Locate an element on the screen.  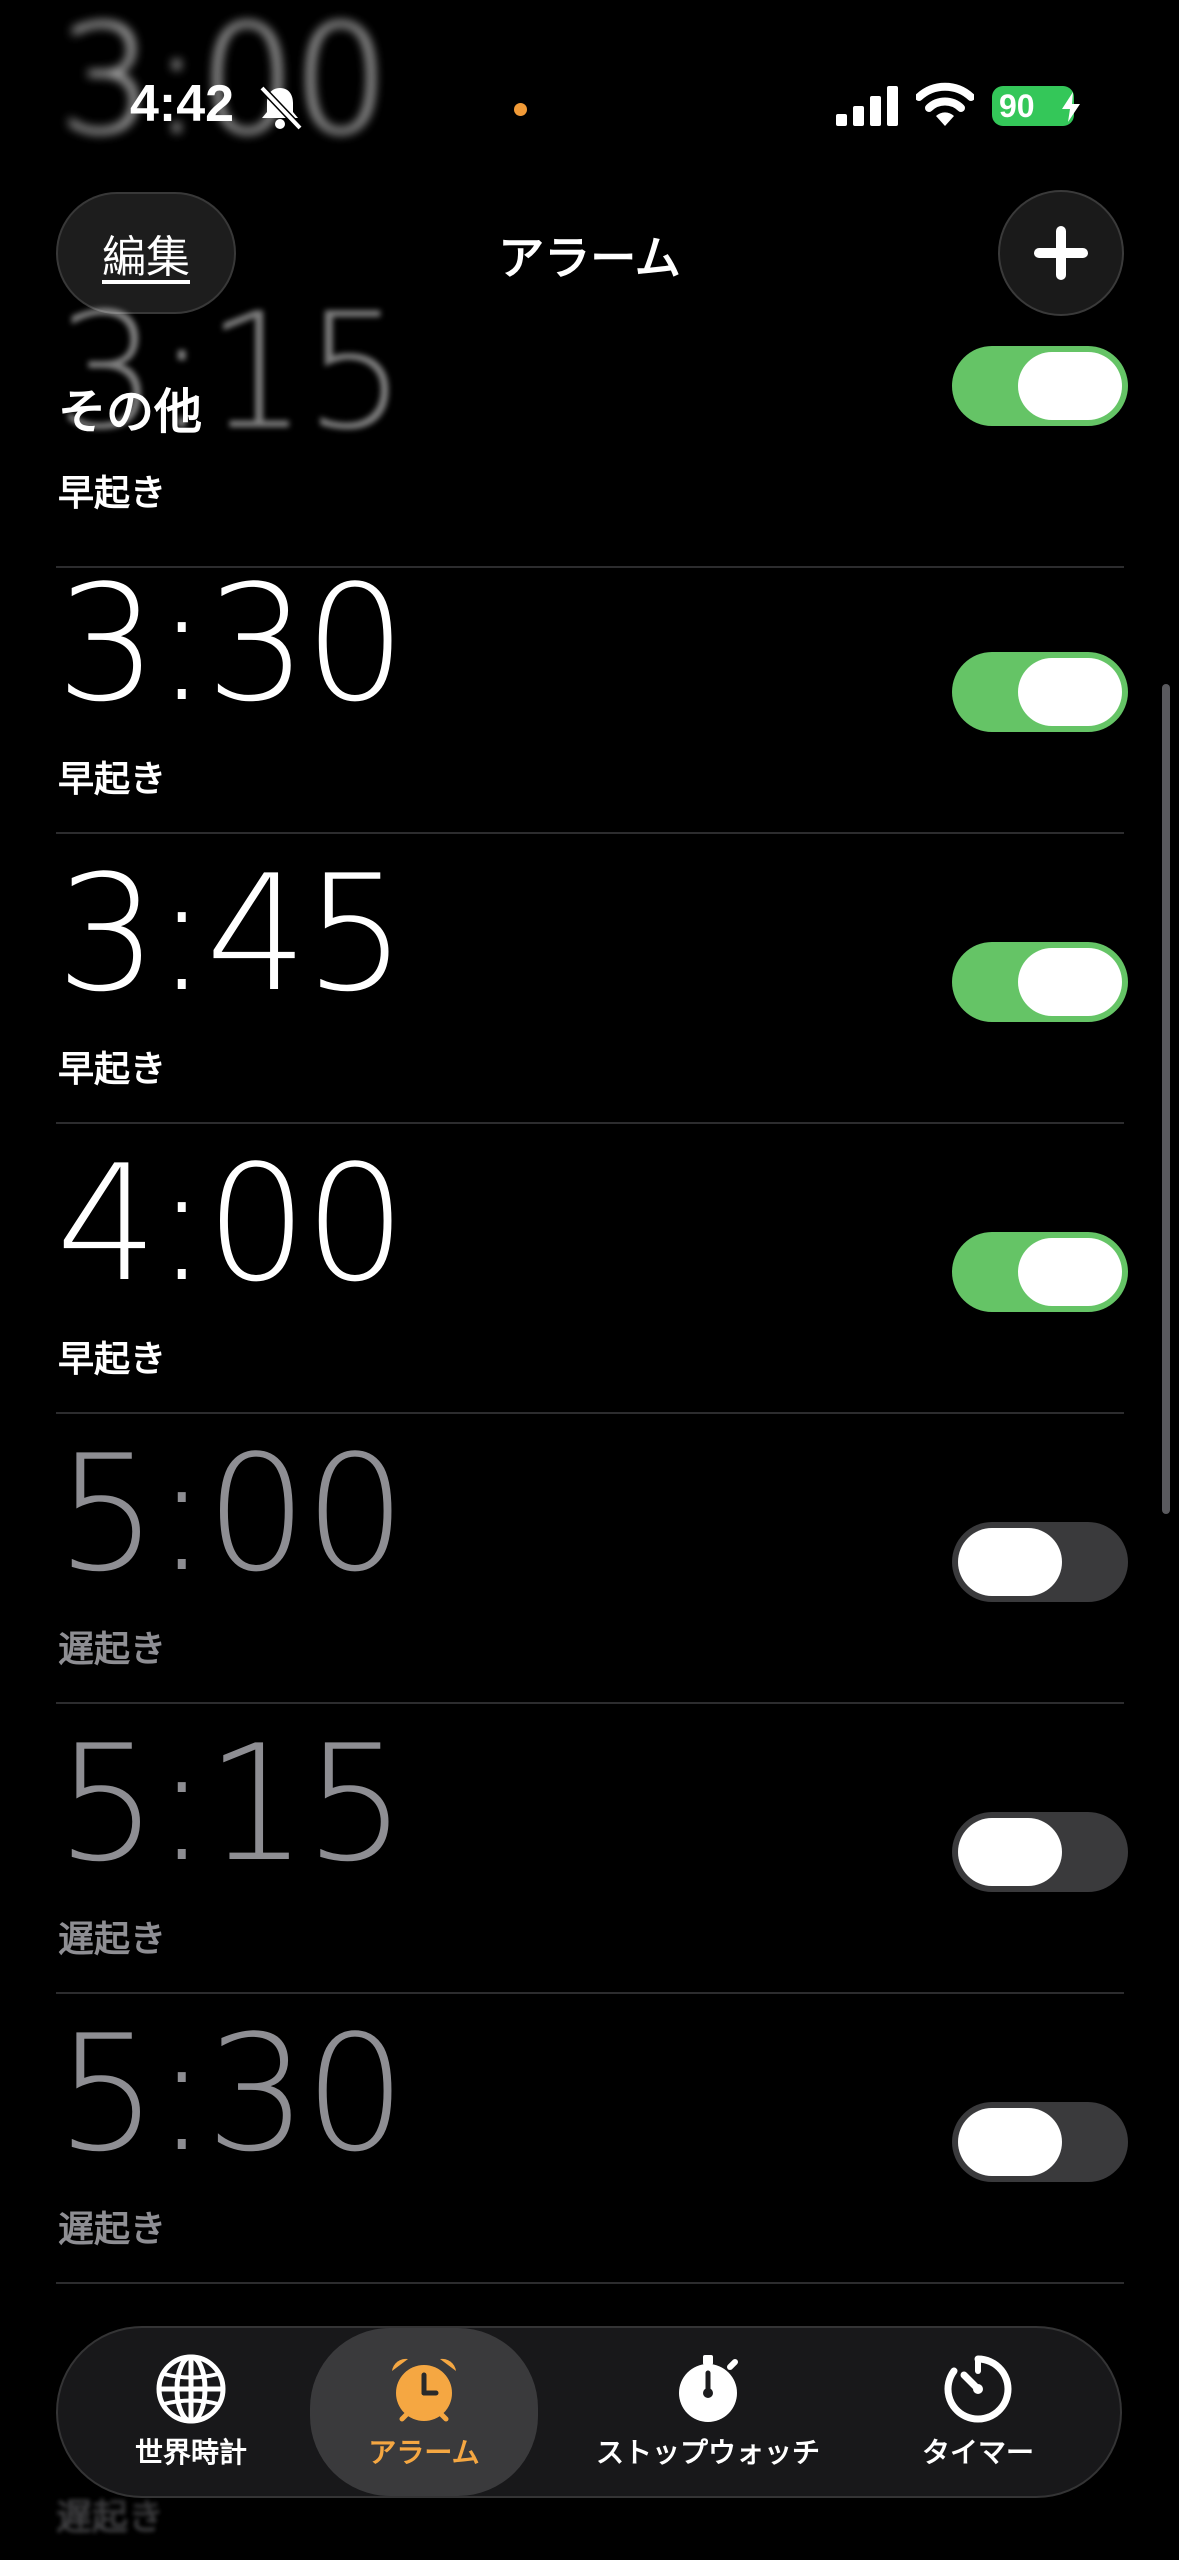
charging-bolt-icon is located at coordinates (1071, 107).